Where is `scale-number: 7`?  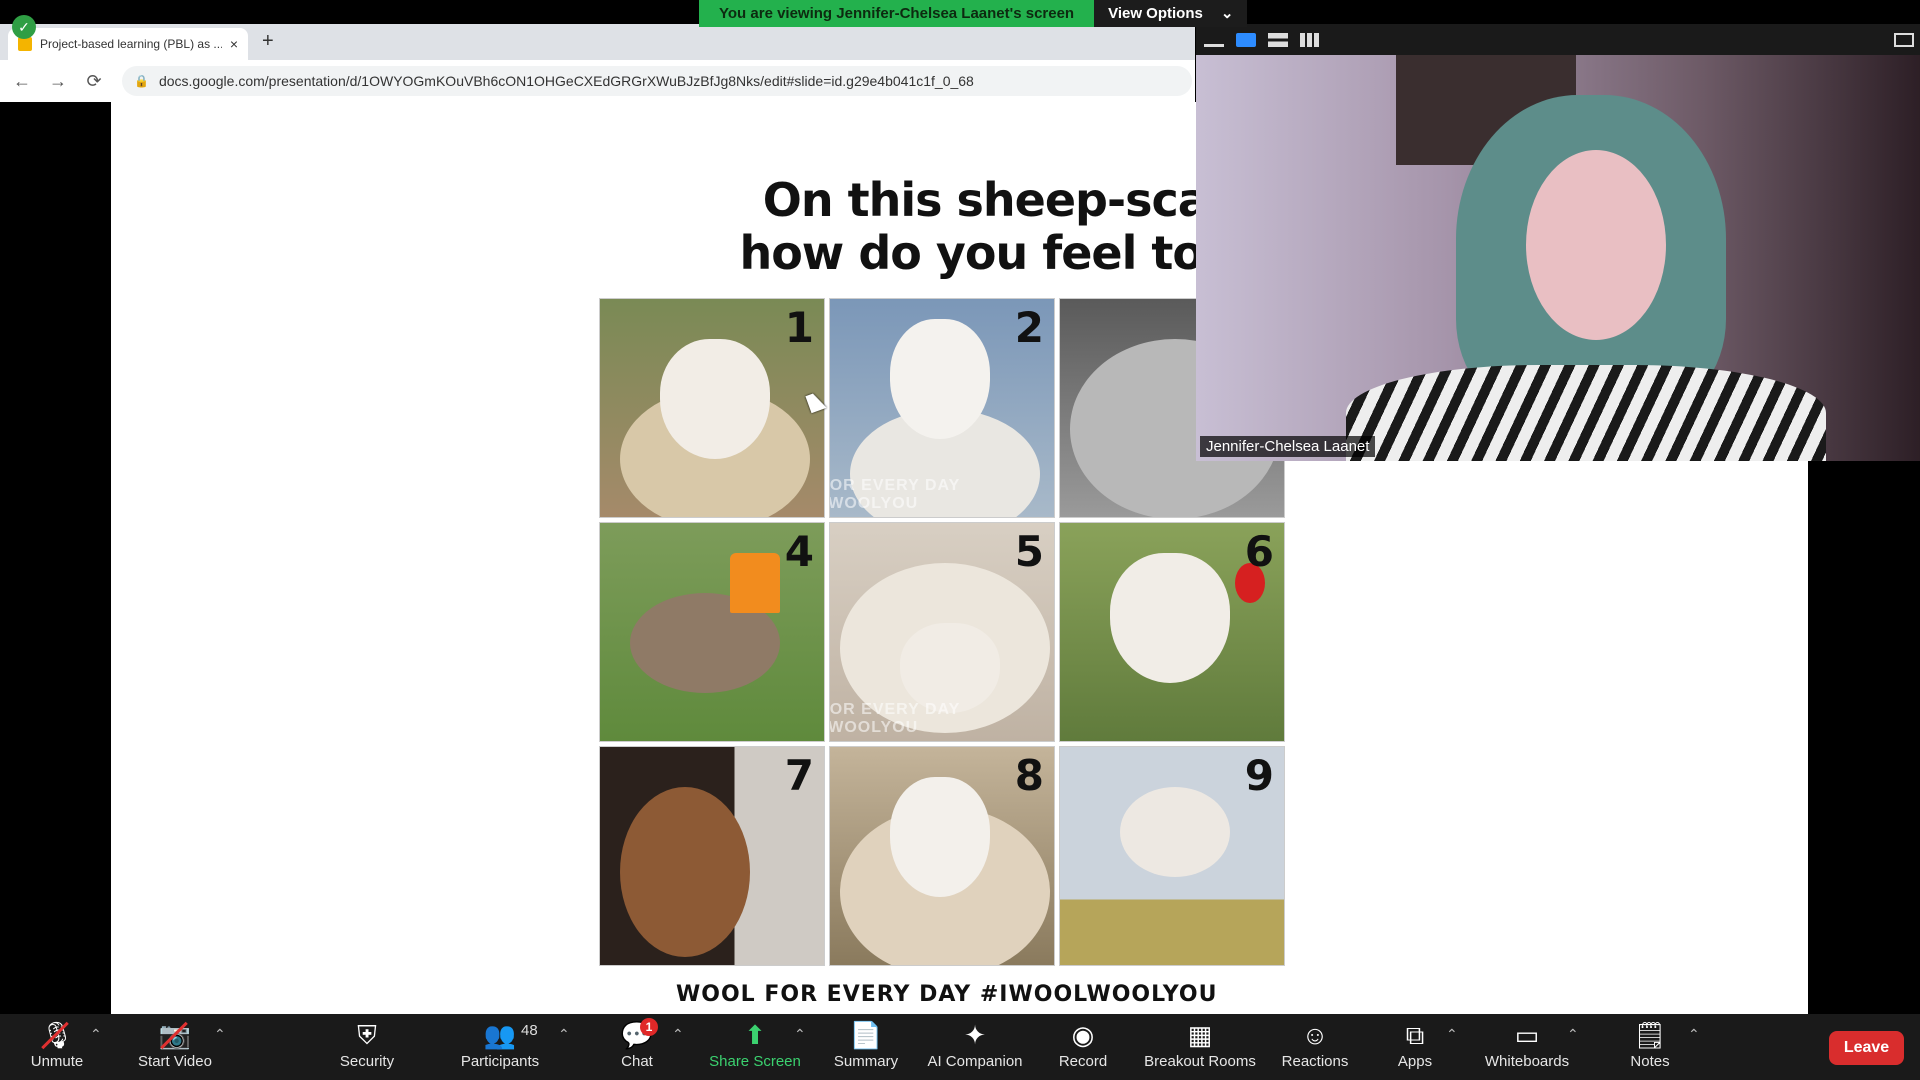
scale-number: 7 is located at coordinates (799, 775).